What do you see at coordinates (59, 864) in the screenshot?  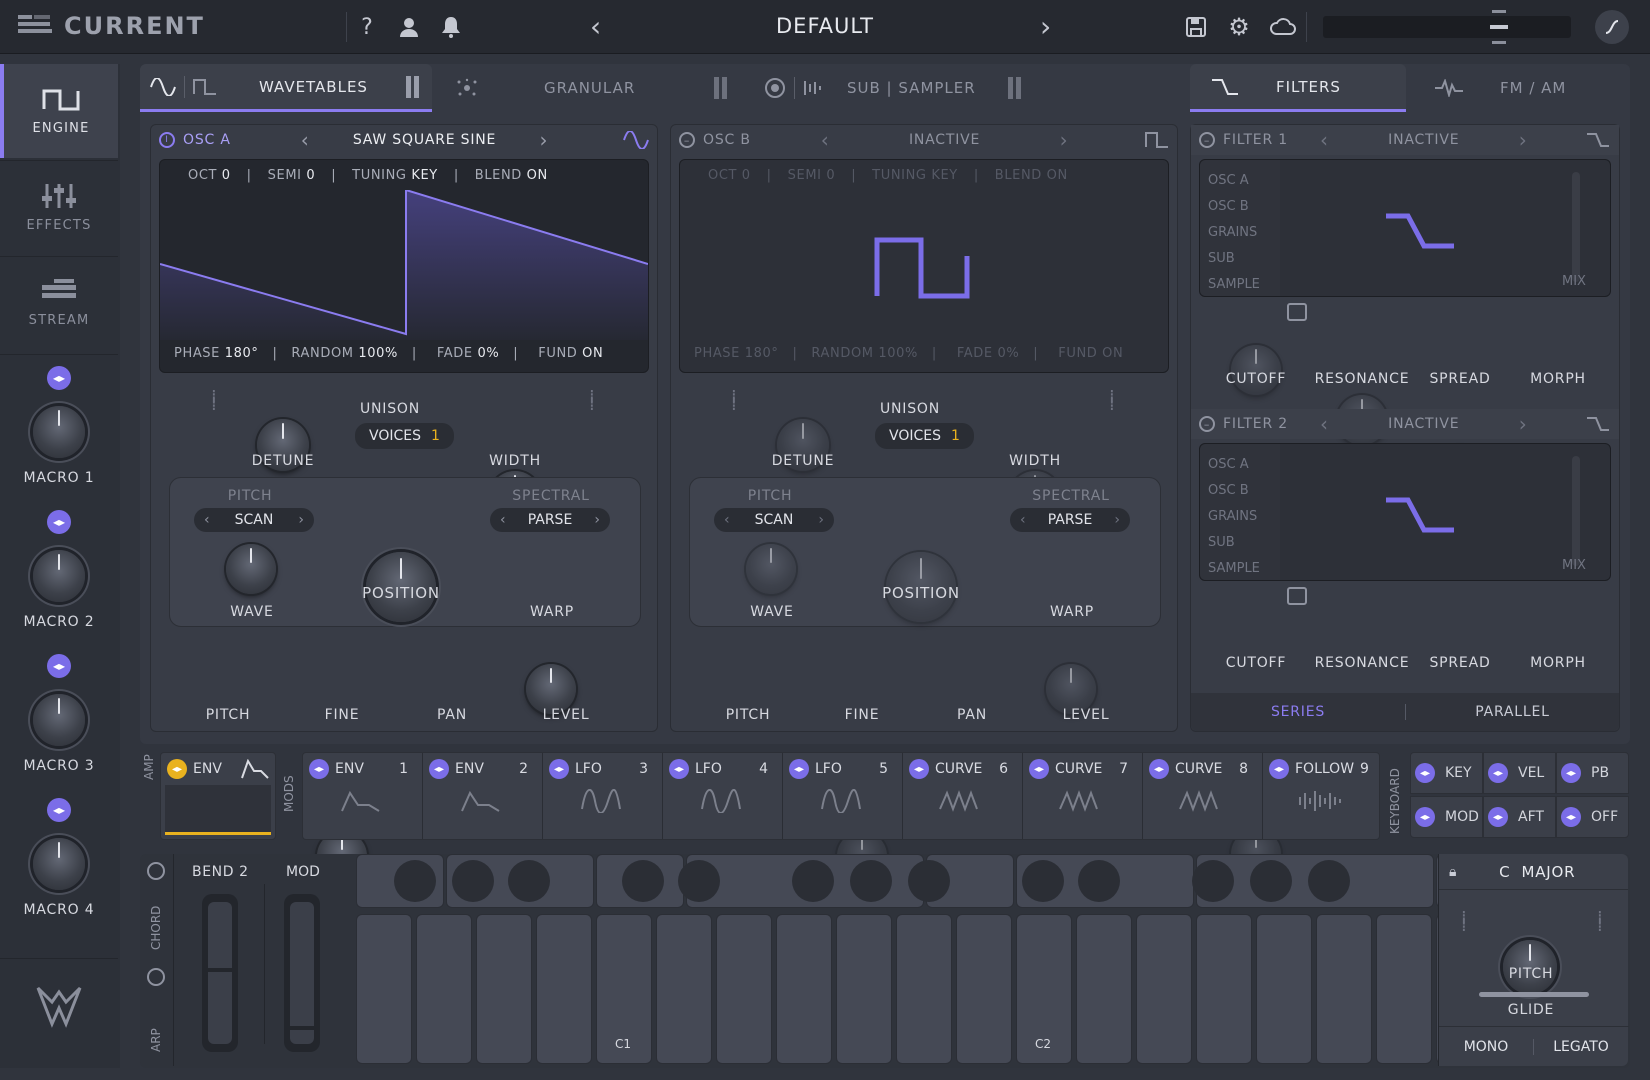 I see `macro-4-knob` at bounding box center [59, 864].